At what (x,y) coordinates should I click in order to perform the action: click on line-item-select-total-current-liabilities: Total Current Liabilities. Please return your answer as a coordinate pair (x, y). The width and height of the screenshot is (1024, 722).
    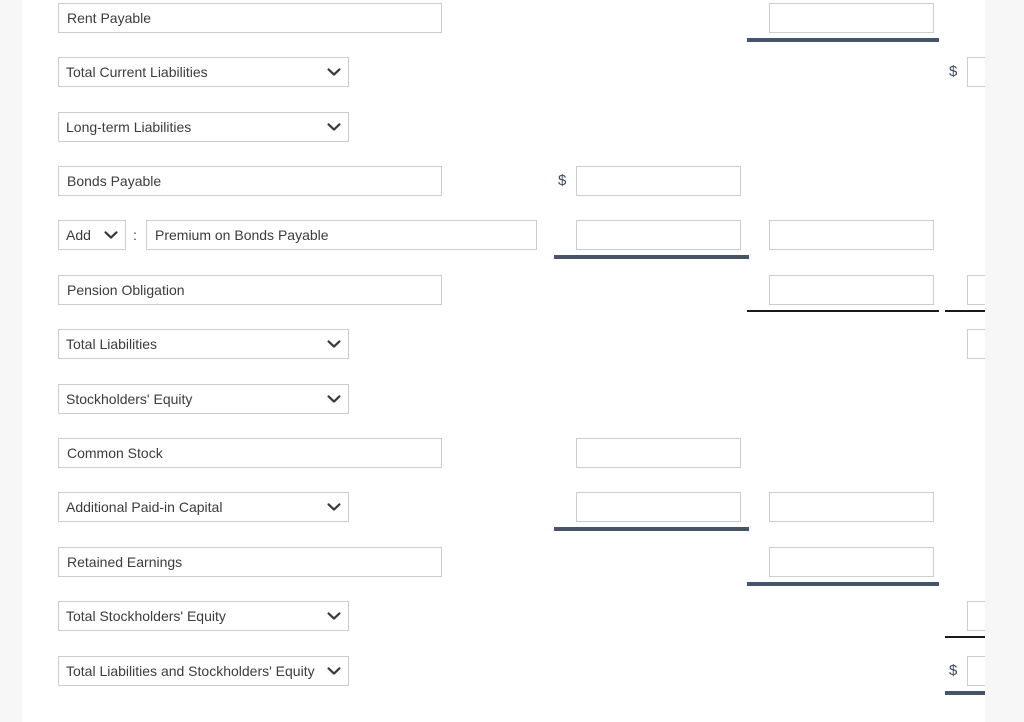
    Looking at the image, I should click on (203, 72).